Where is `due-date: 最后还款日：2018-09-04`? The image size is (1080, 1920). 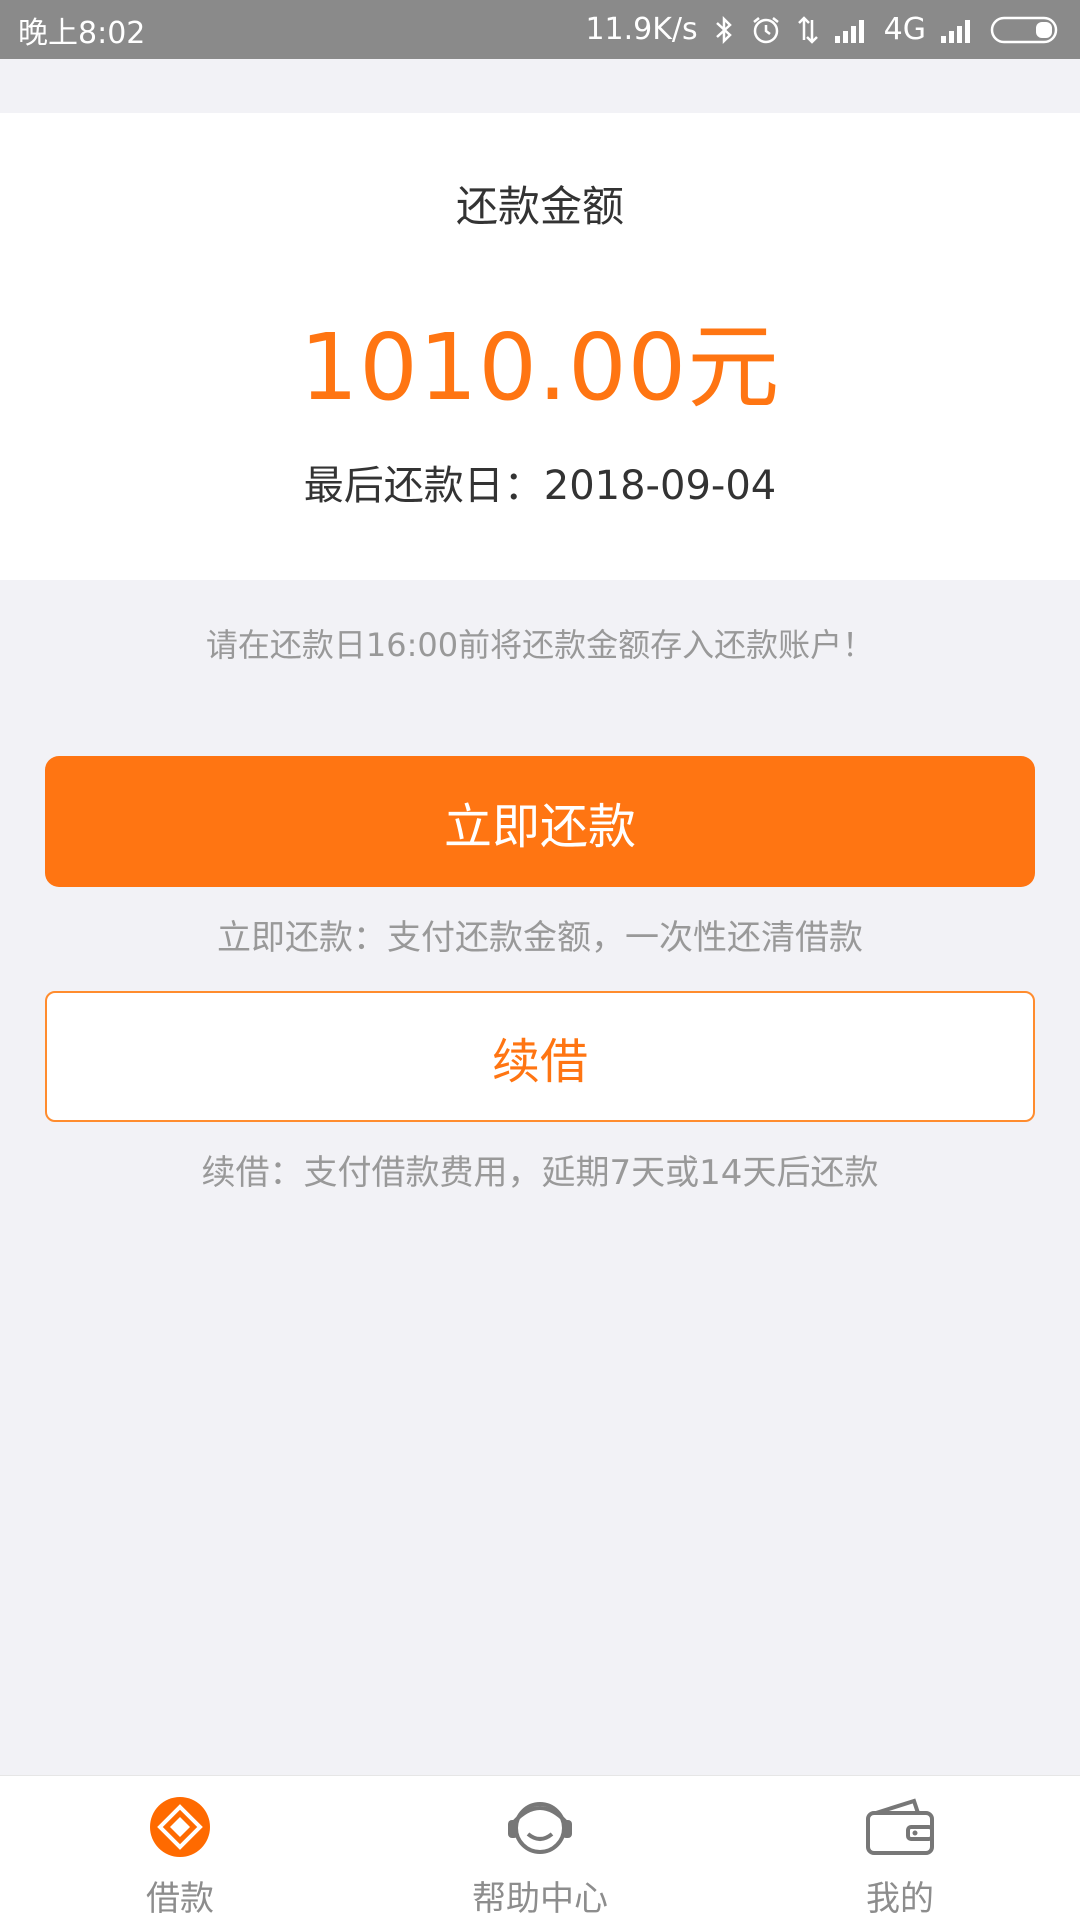 due-date: 最后还款日：2018-09-04 is located at coordinates (540, 486).